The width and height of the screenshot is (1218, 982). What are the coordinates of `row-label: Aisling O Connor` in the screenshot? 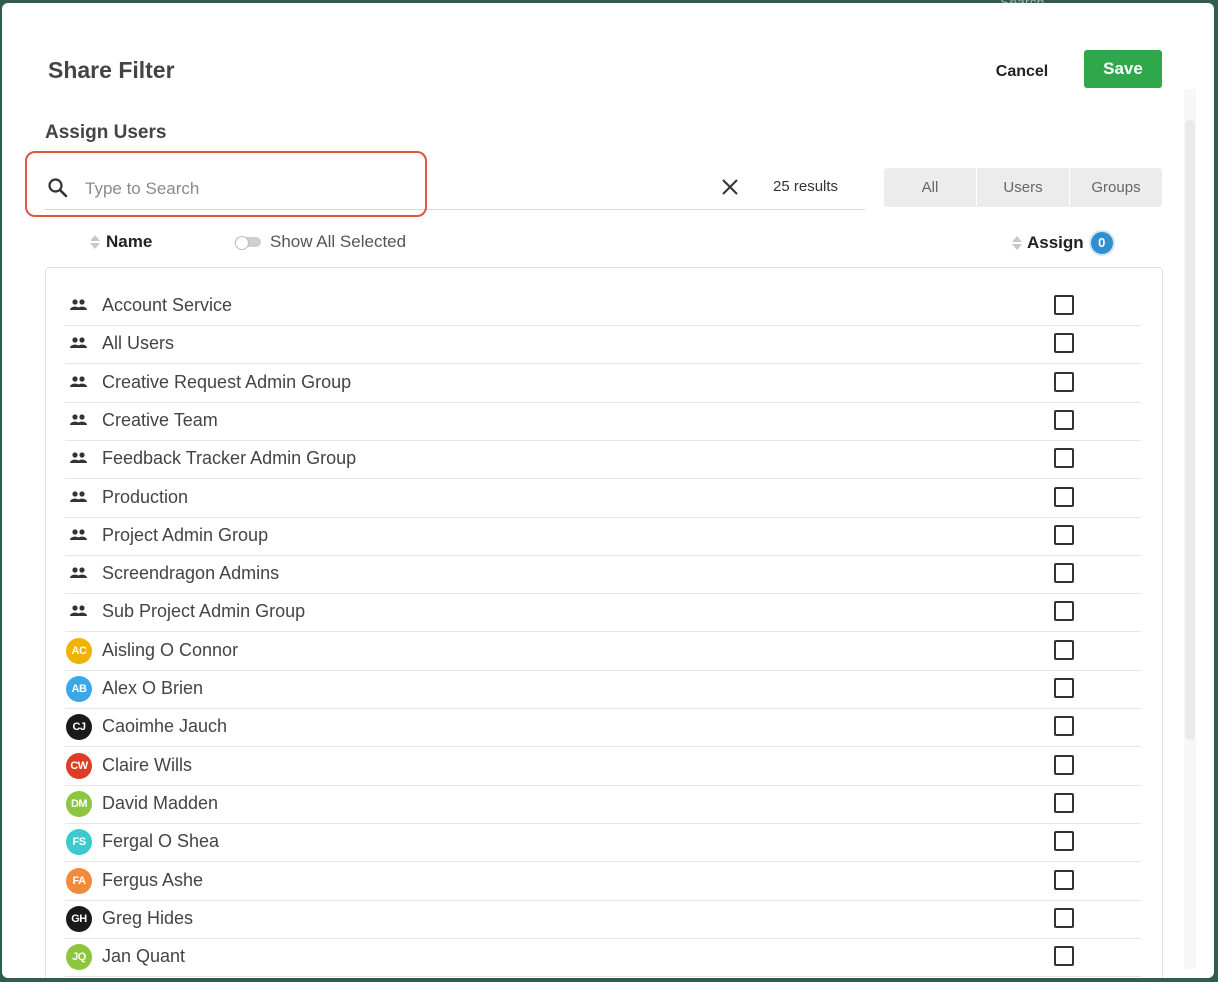 It's located at (170, 650).